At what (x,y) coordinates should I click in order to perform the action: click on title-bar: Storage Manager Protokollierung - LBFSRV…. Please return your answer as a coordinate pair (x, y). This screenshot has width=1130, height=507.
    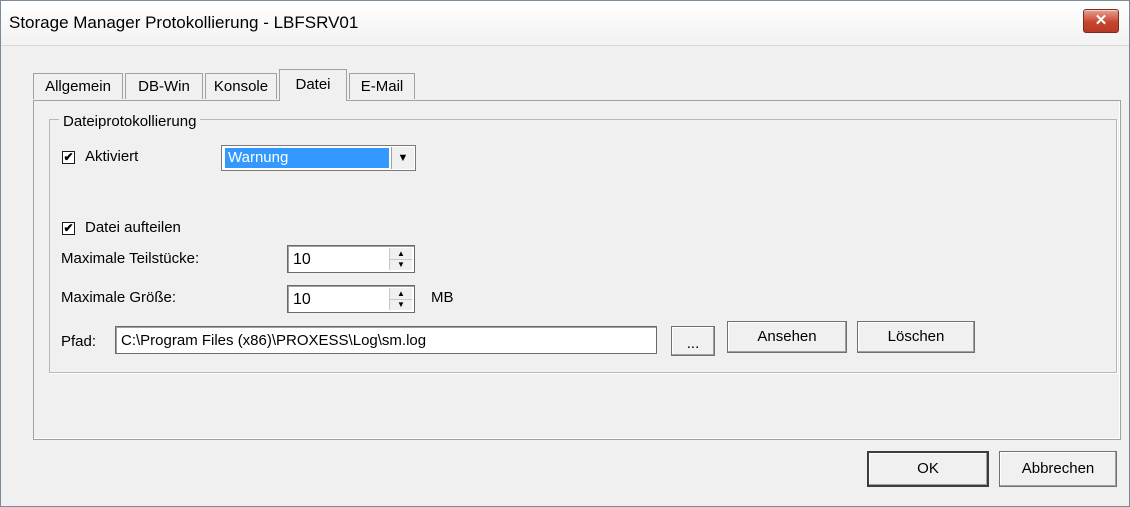
    Looking at the image, I should click on (565, 23).